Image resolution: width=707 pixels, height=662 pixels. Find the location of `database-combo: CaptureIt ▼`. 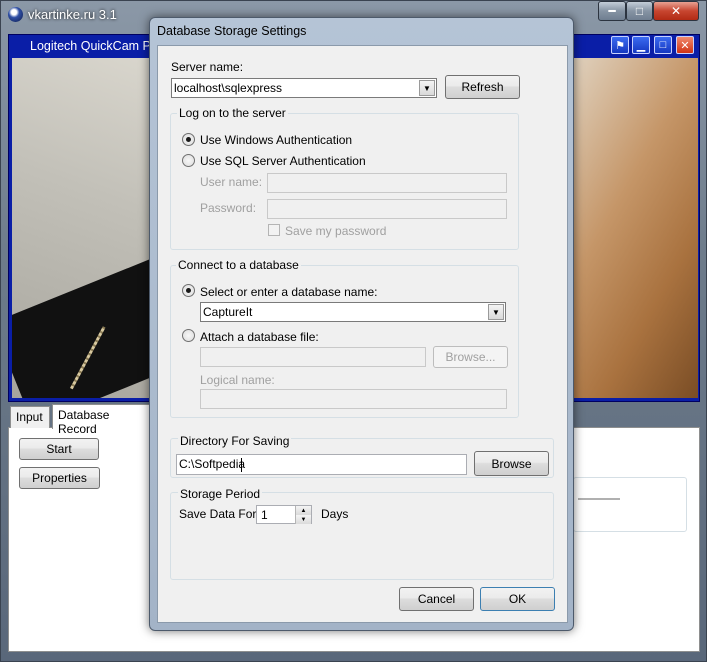

database-combo: CaptureIt ▼ is located at coordinates (353, 312).